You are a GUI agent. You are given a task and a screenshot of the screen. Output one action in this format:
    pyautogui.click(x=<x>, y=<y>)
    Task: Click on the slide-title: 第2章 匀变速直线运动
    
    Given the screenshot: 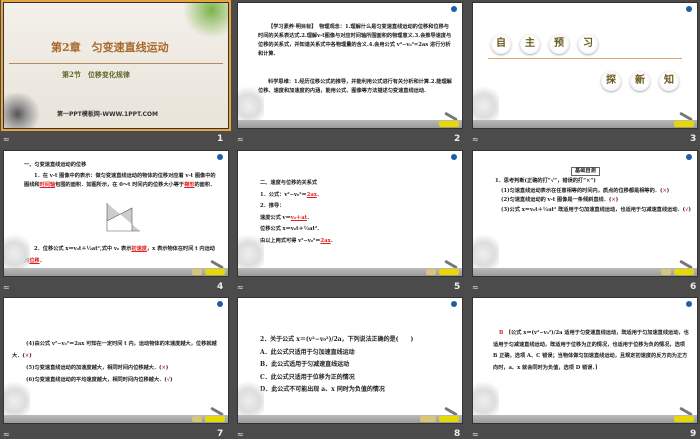 What is the action you would take?
    pyautogui.click(x=110, y=47)
    